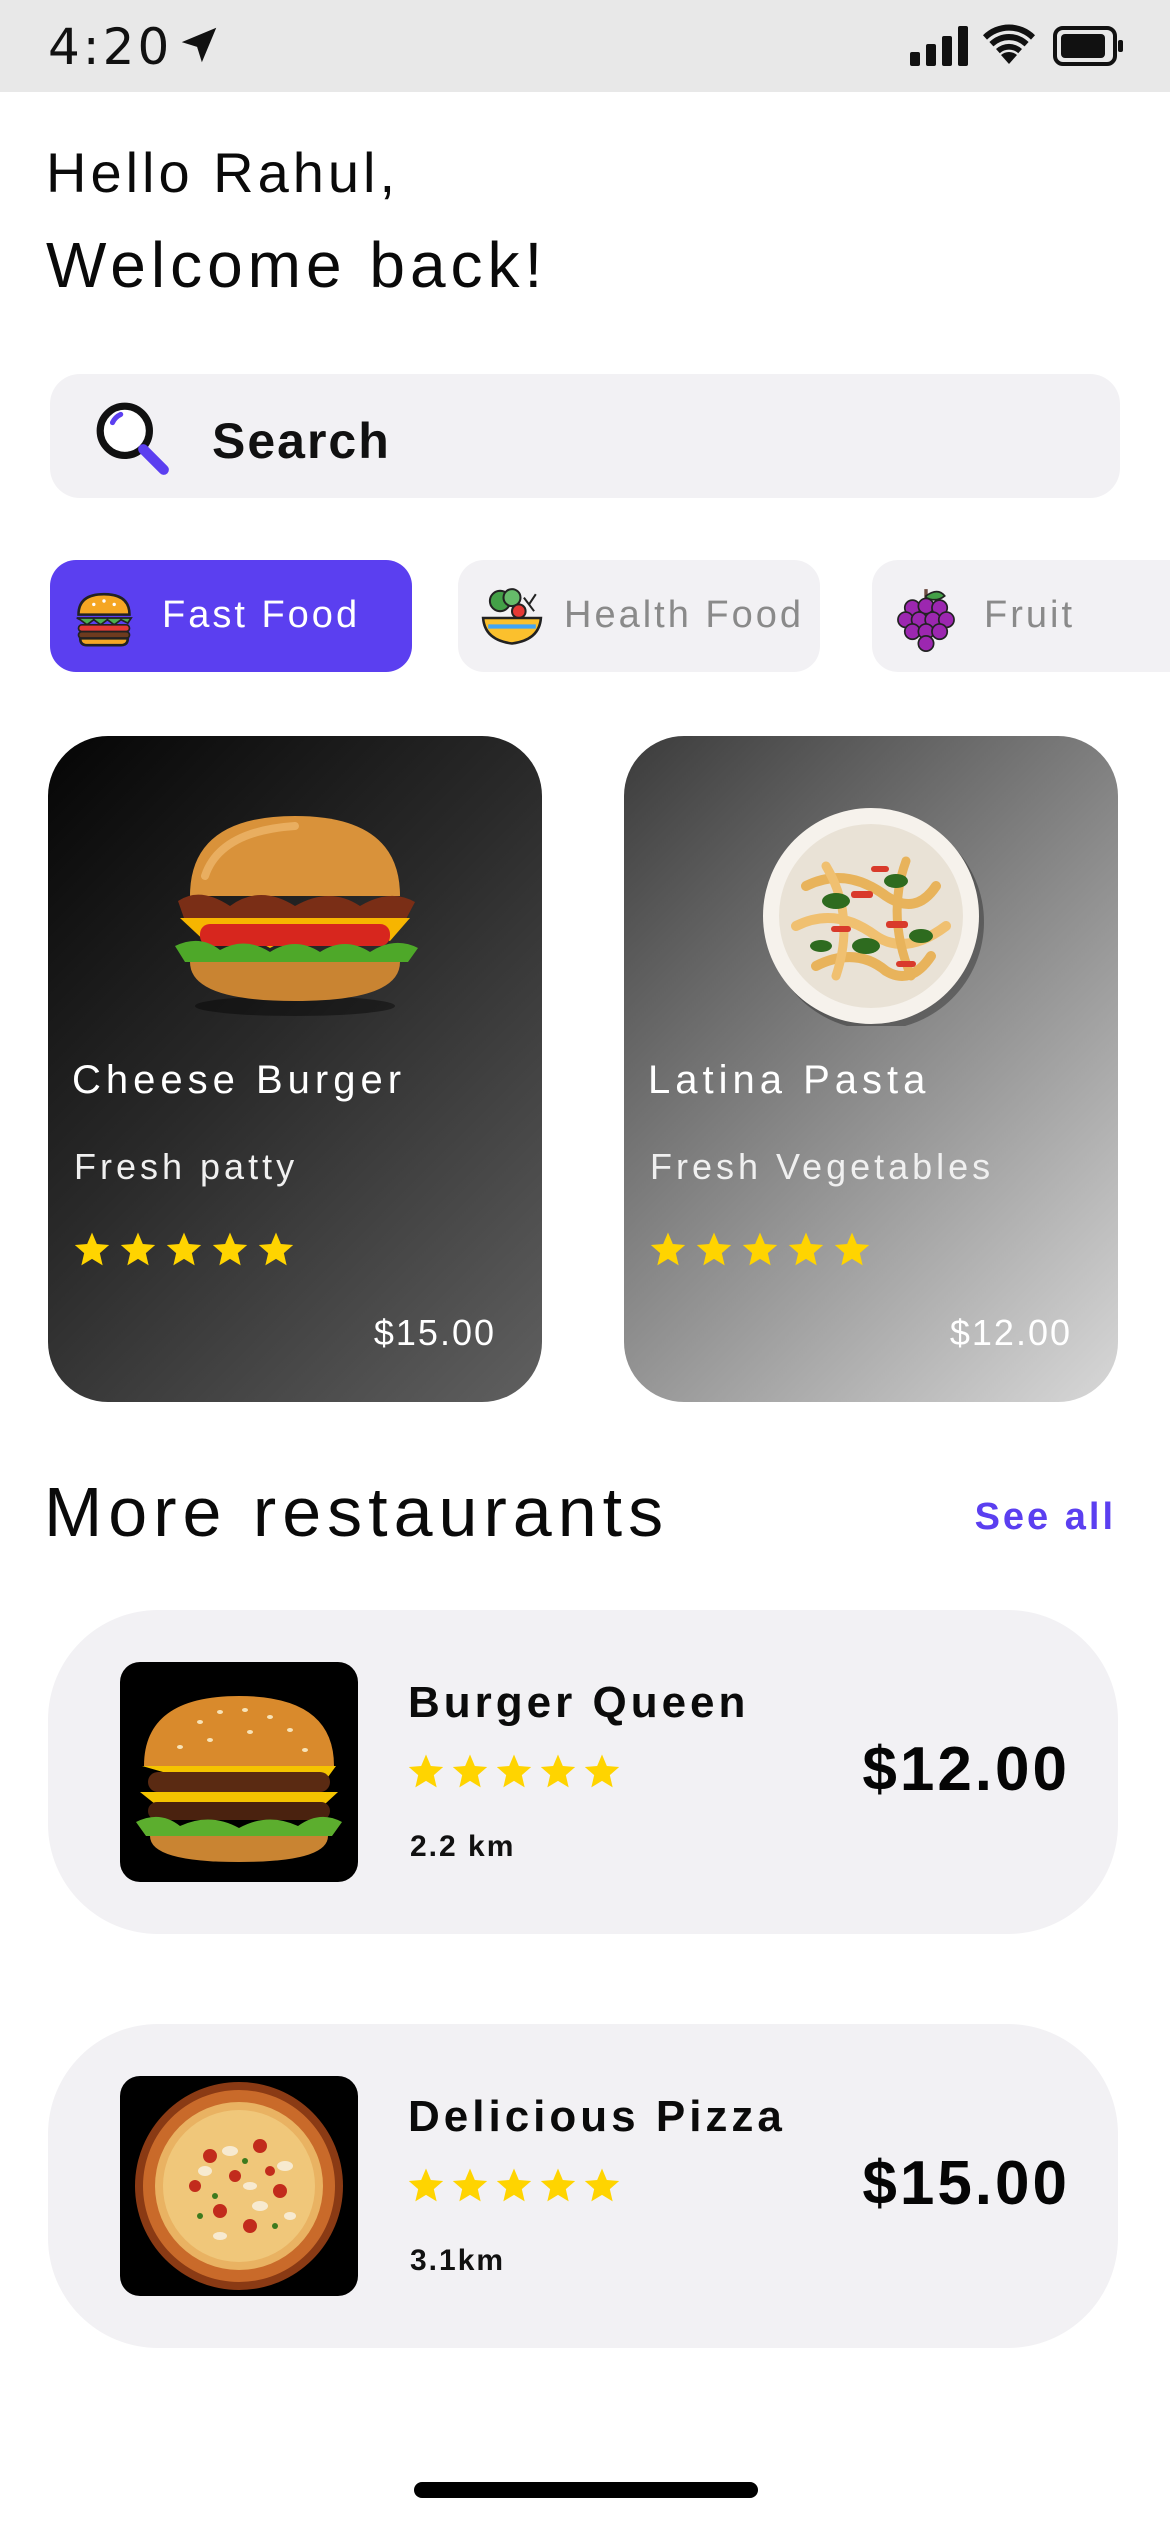 This screenshot has height=2532, width=1170. What do you see at coordinates (301, 441) in the screenshot?
I see `search-input: Search` at bounding box center [301, 441].